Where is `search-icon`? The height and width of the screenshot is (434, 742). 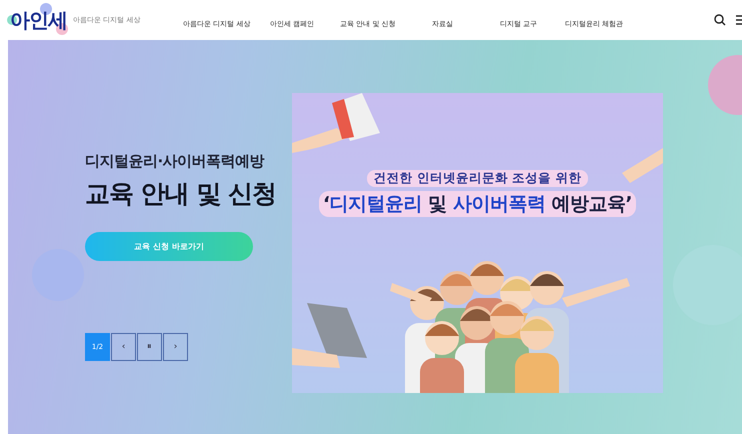
search-icon is located at coordinates (720, 20).